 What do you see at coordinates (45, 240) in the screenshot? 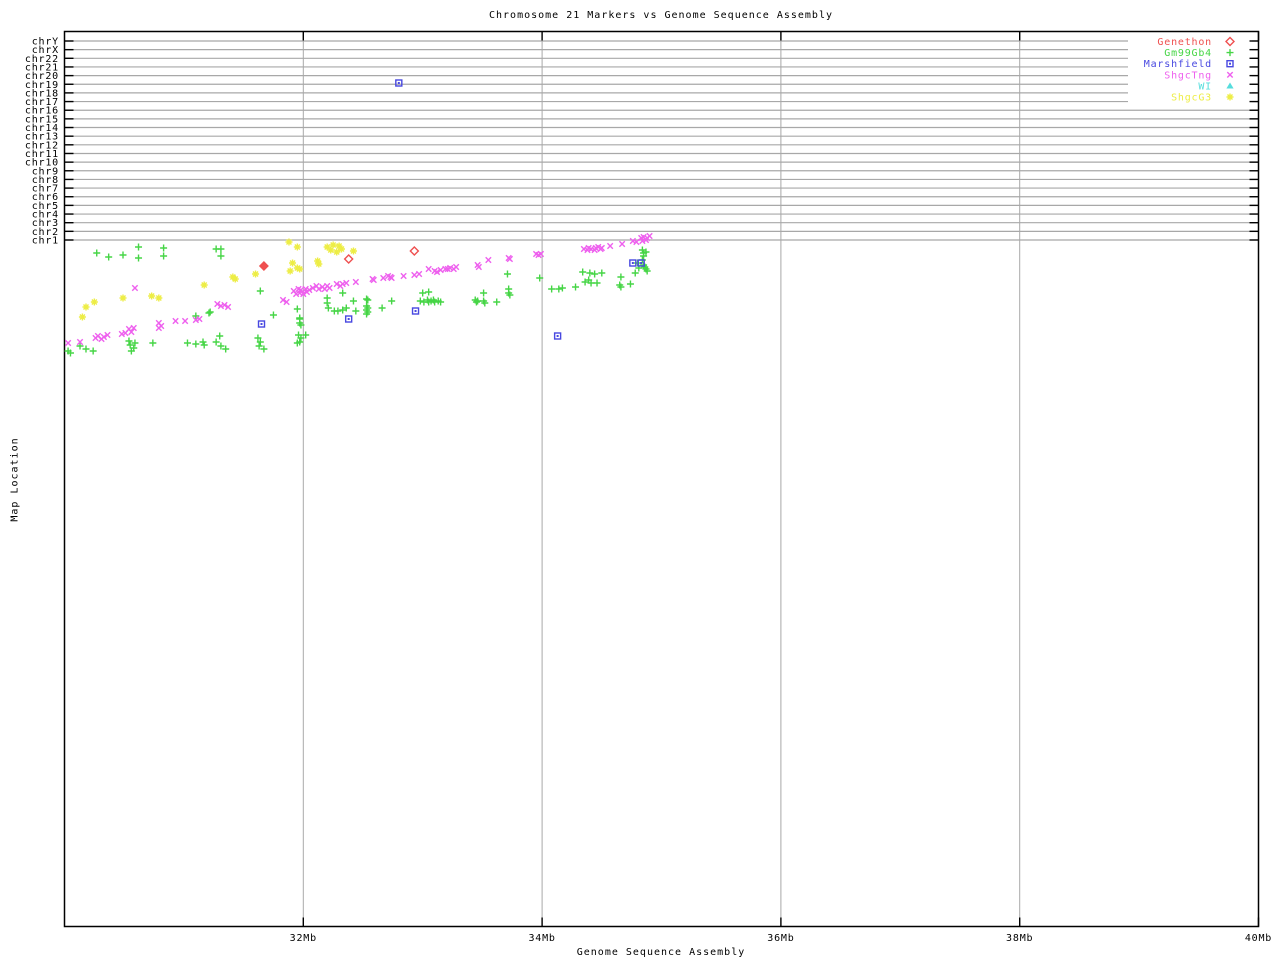
I see `y-tick-label: chr1` at bounding box center [45, 240].